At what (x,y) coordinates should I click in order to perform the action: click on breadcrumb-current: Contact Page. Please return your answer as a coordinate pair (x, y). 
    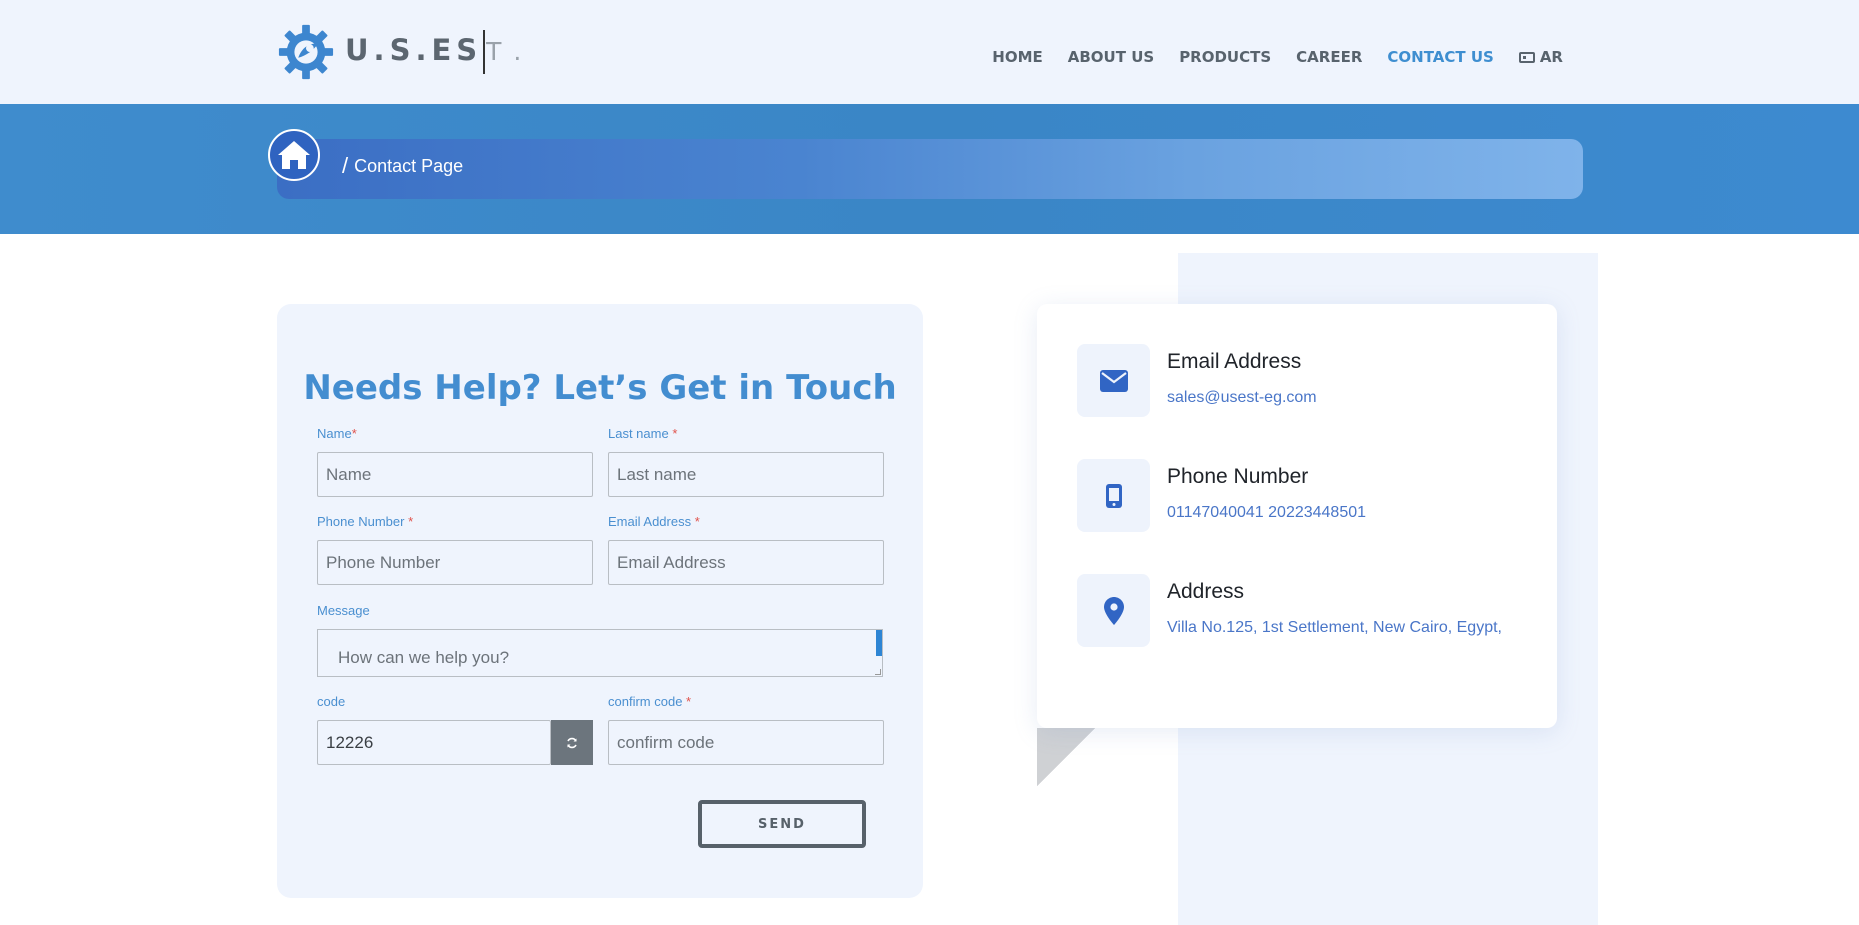
    Looking at the image, I should click on (409, 165).